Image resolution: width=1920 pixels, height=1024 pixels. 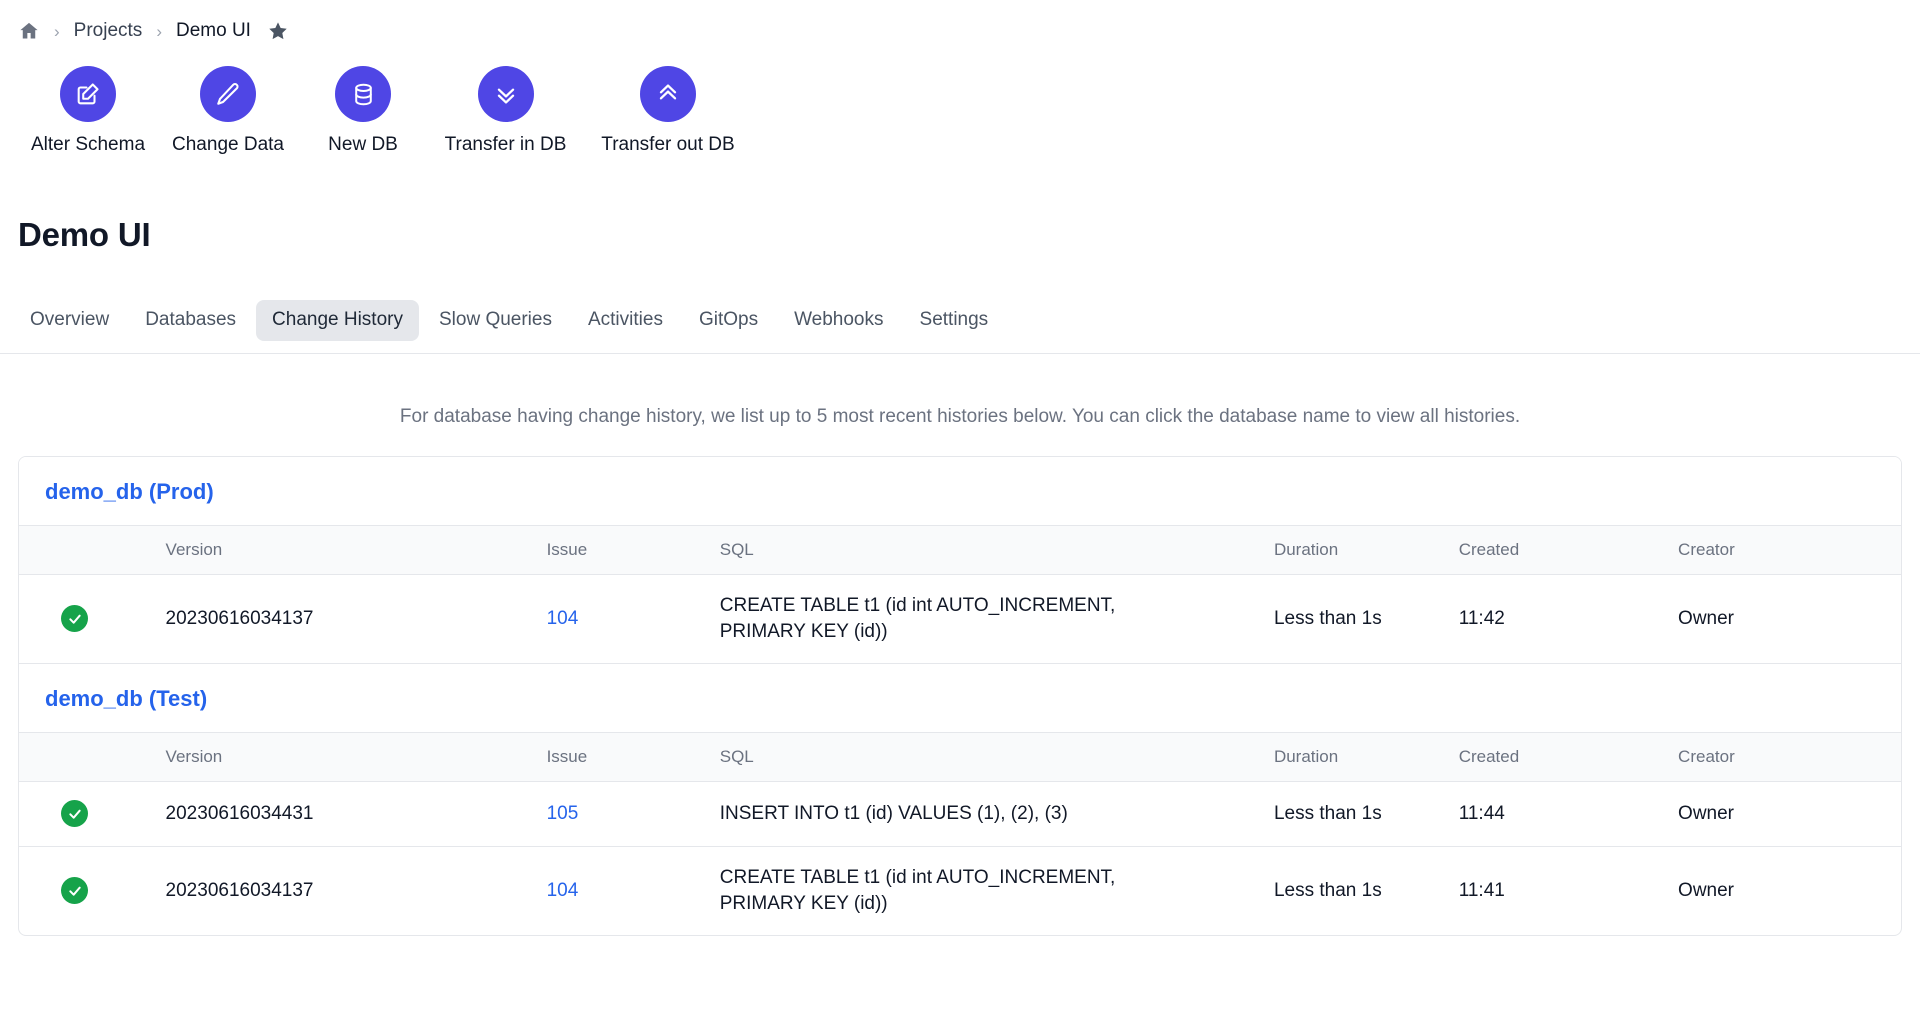 I want to click on cell-created: 11:44, so click(x=1560, y=814).